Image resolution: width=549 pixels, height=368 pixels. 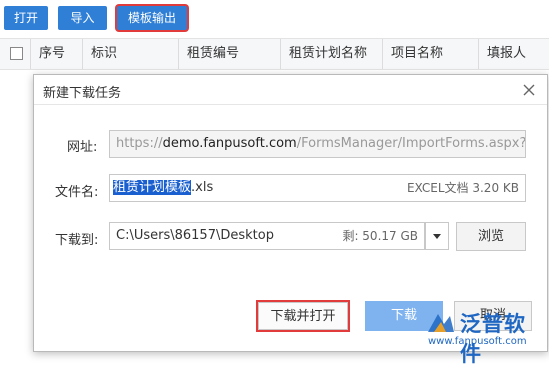 I want to click on url-path: /FormsManager/ImportForms.aspx?Formi, so click(x=411, y=143).